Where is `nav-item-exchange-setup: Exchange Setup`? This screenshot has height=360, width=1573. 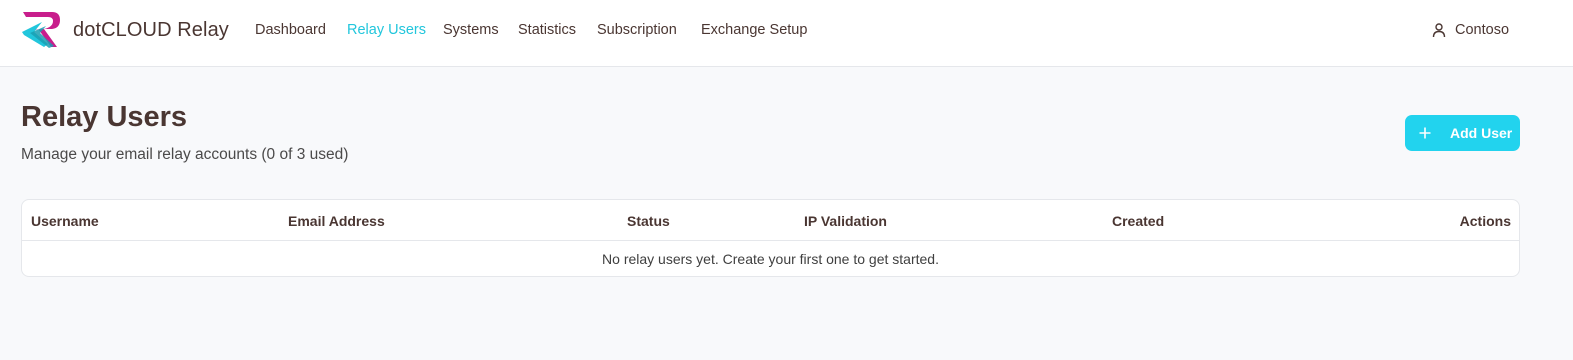
nav-item-exchange-setup: Exchange Setup is located at coordinates (754, 30).